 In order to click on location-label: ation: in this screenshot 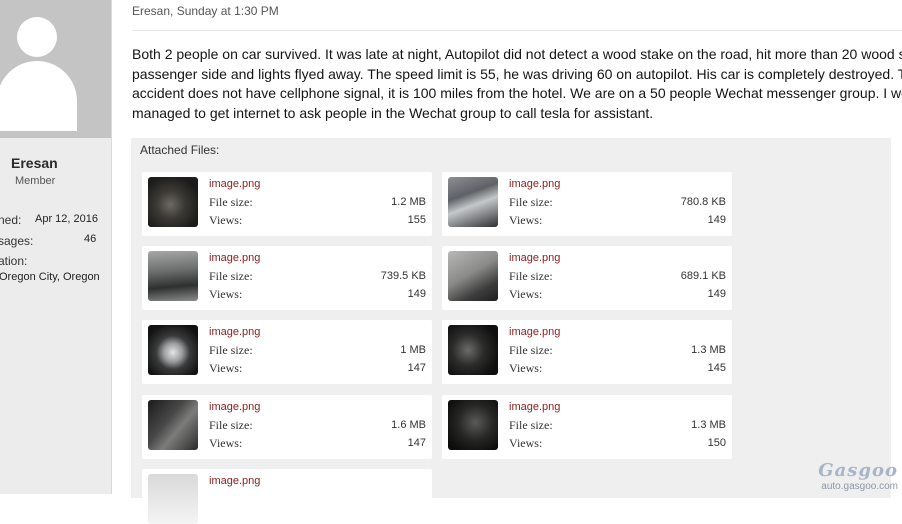, I will do `click(14, 261)`.